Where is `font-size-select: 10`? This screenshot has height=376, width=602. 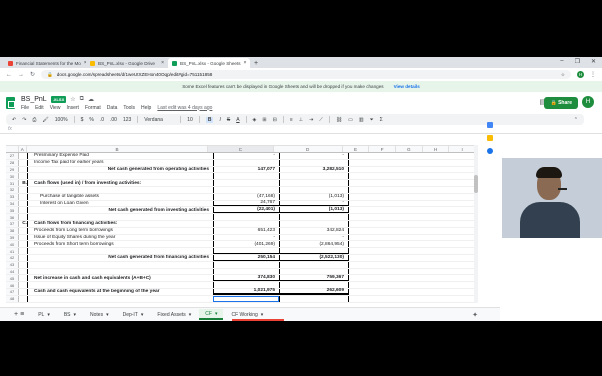 font-size-select: 10 is located at coordinates (190, 120).